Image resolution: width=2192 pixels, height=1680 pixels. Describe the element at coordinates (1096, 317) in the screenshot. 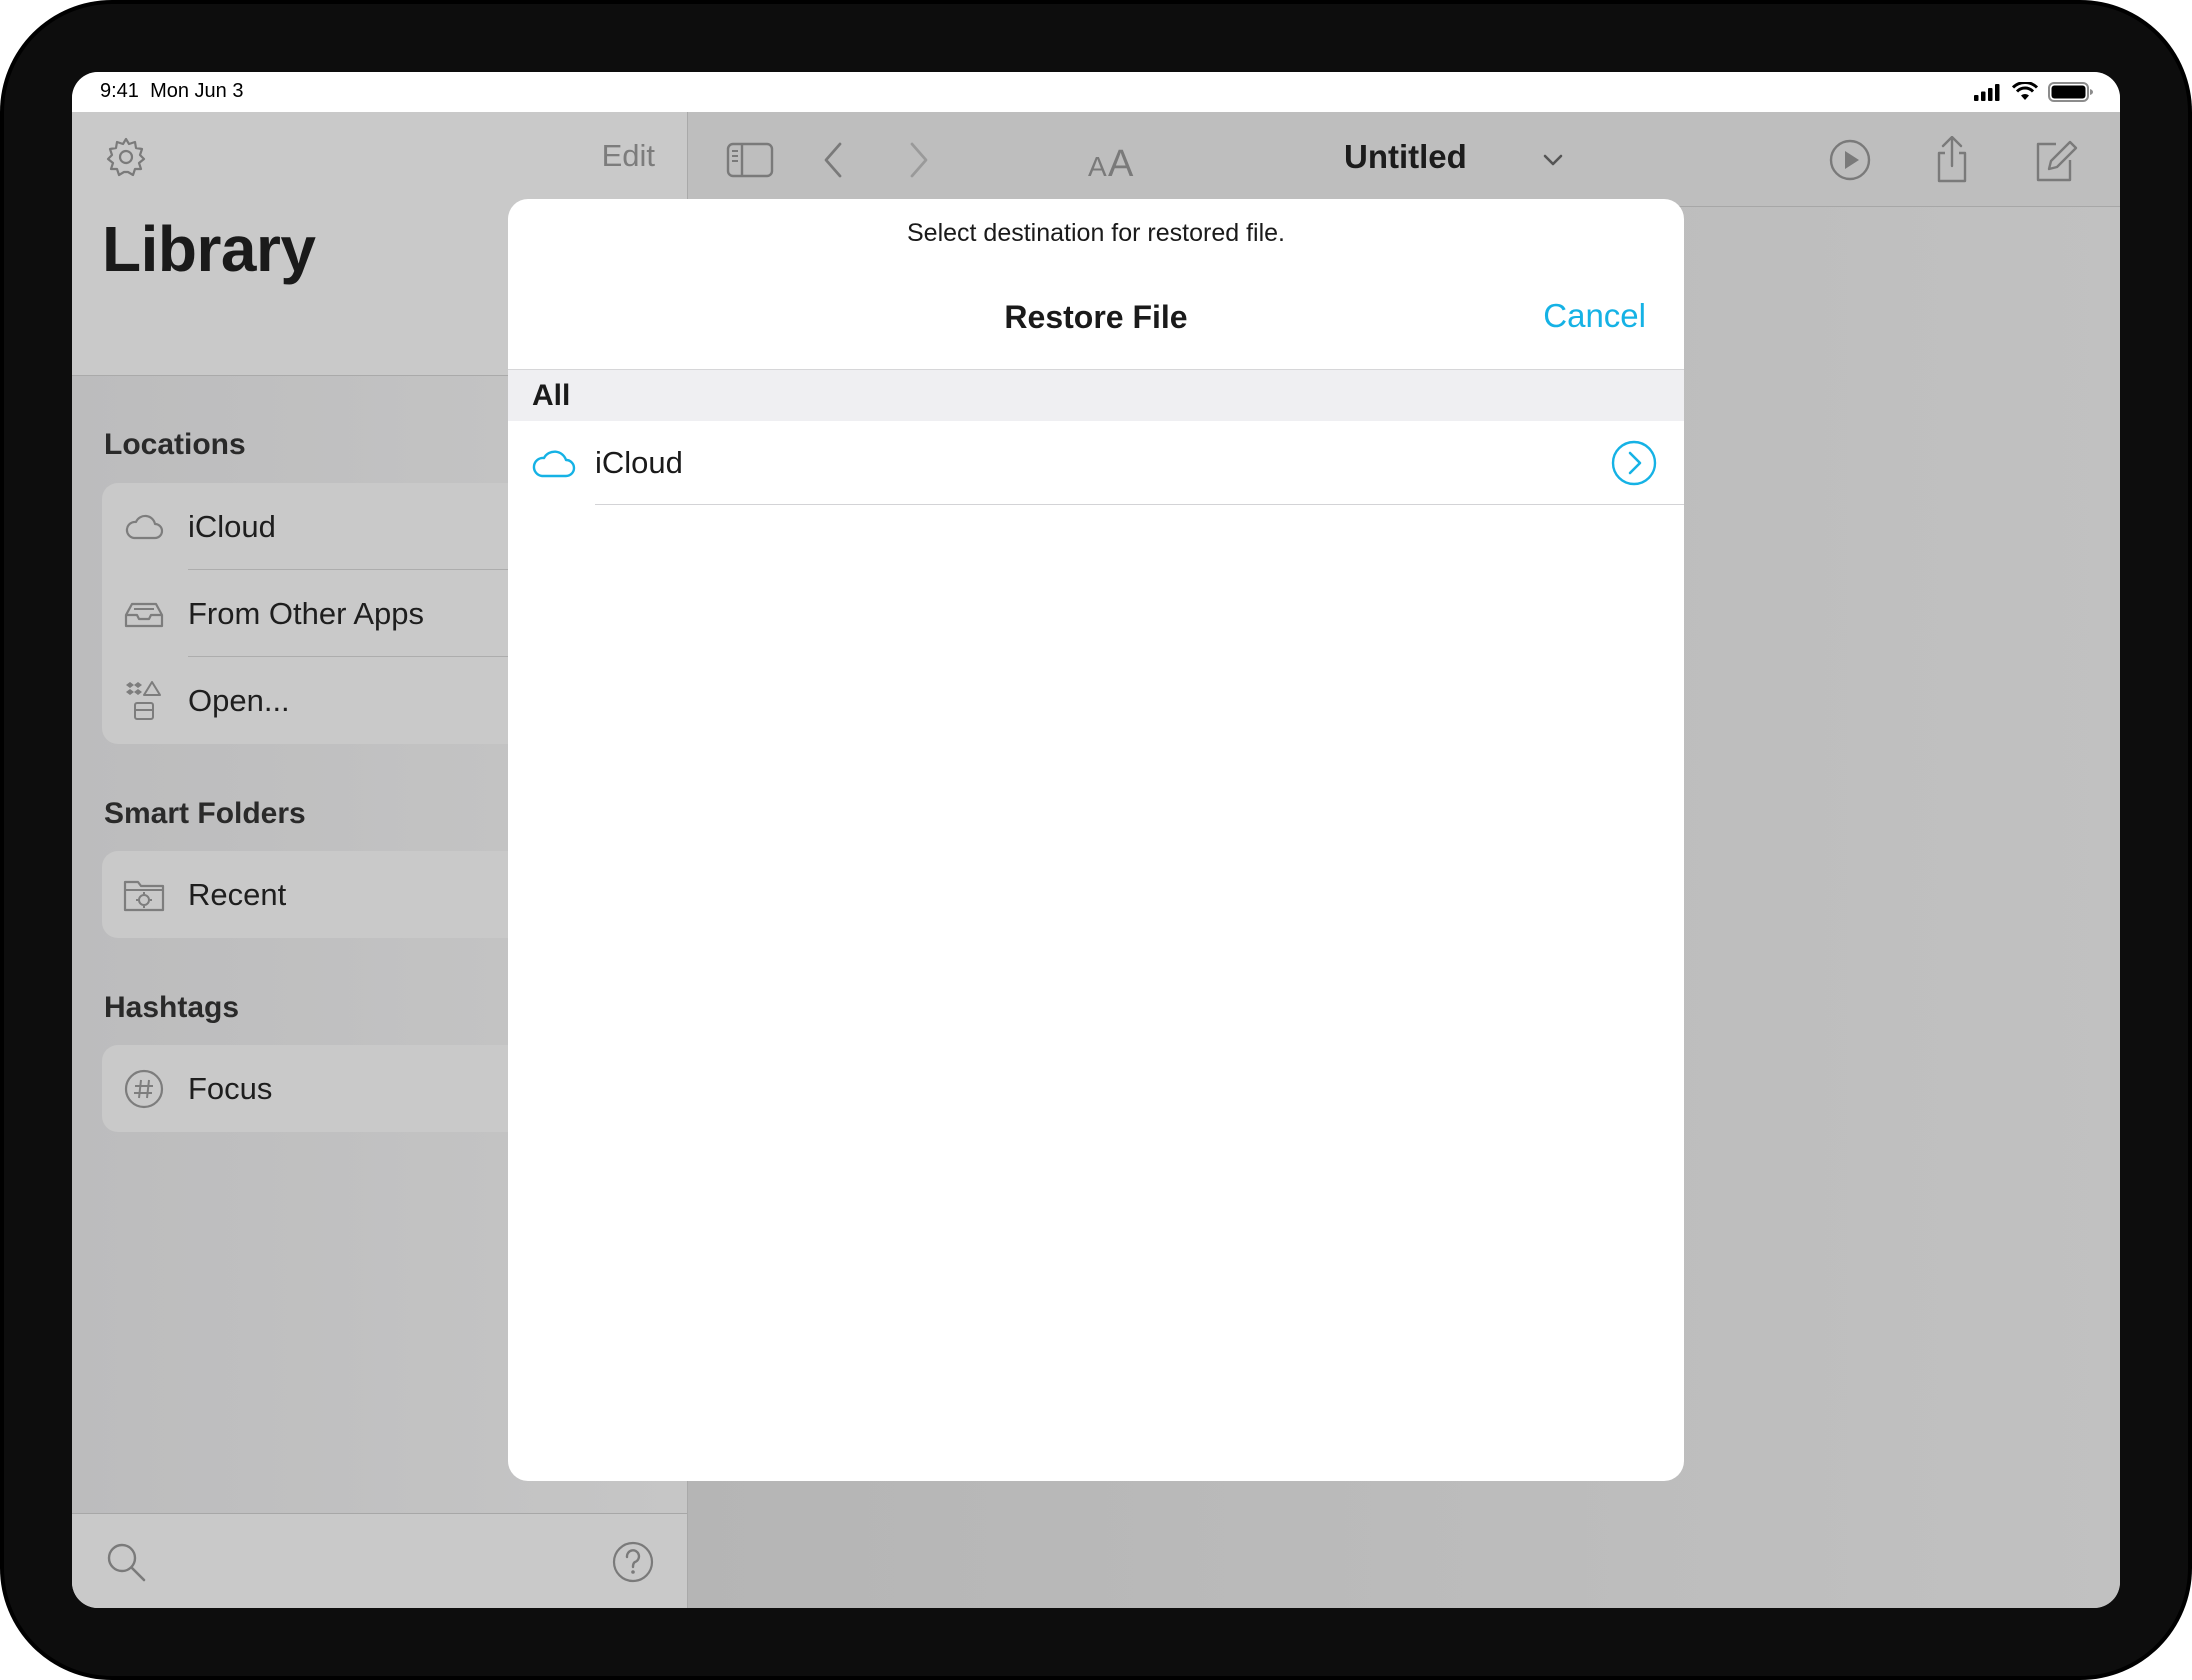

I see `dialog-title: Restore File` at that location.